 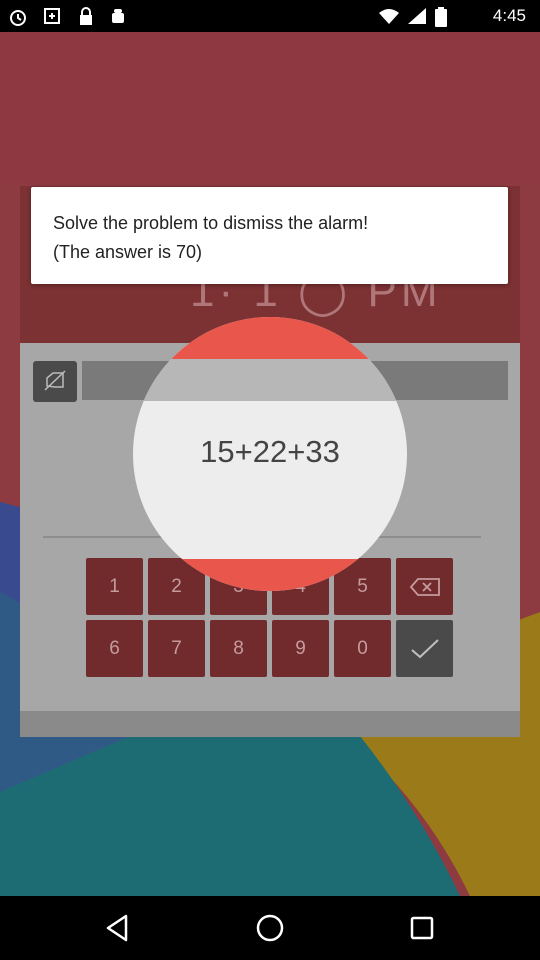 I want to click on battery-icon, so click(x=441, y=17).